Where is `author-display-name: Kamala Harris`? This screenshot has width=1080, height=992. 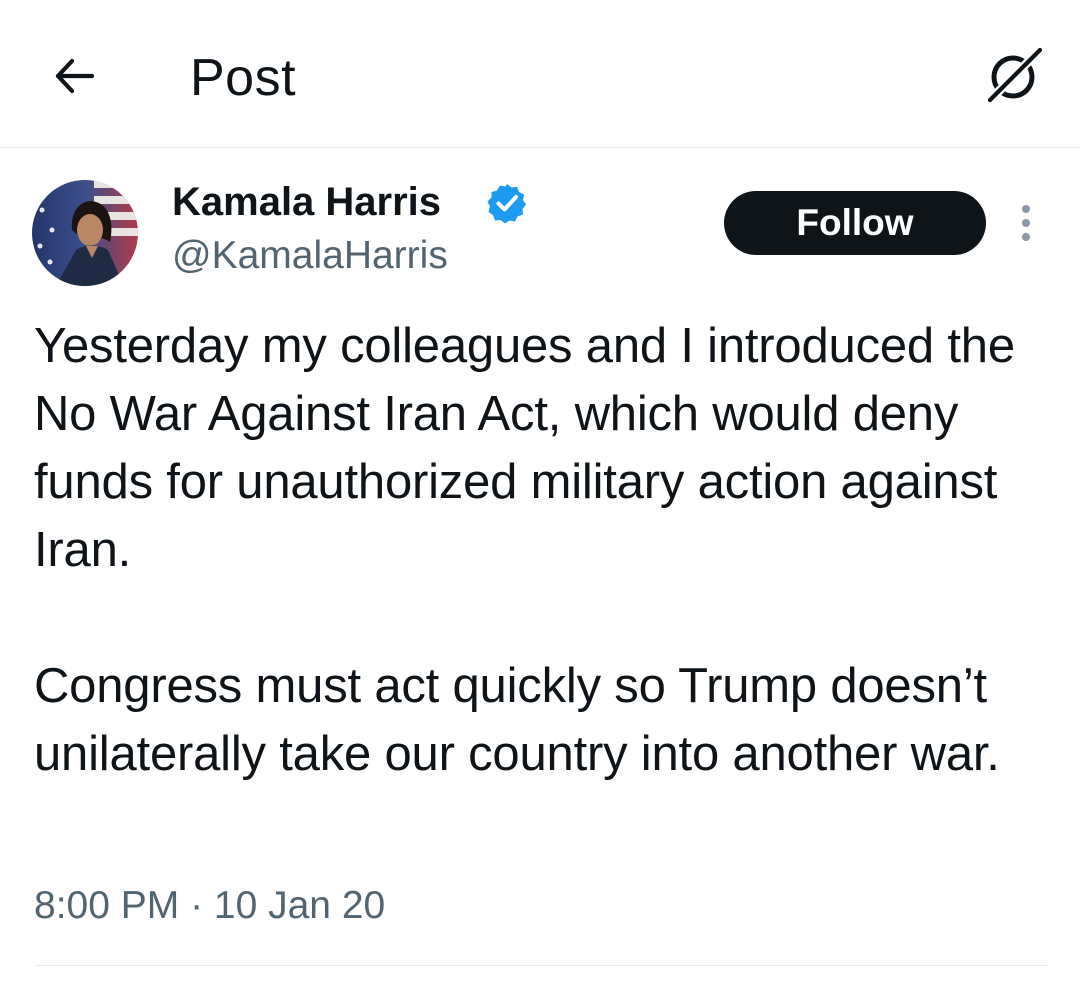
author-display-name: Kamala Harris is located at coordinates (306, 202).